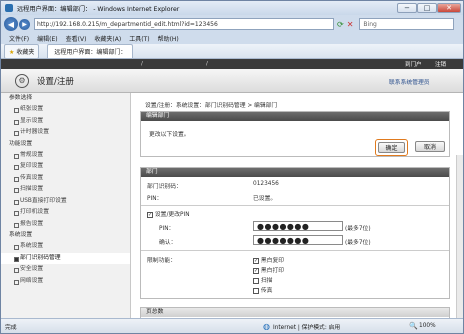 The height and width of the screenshot is (334, 464). I want to click on pin-label: PIN：, so click(167, 229).